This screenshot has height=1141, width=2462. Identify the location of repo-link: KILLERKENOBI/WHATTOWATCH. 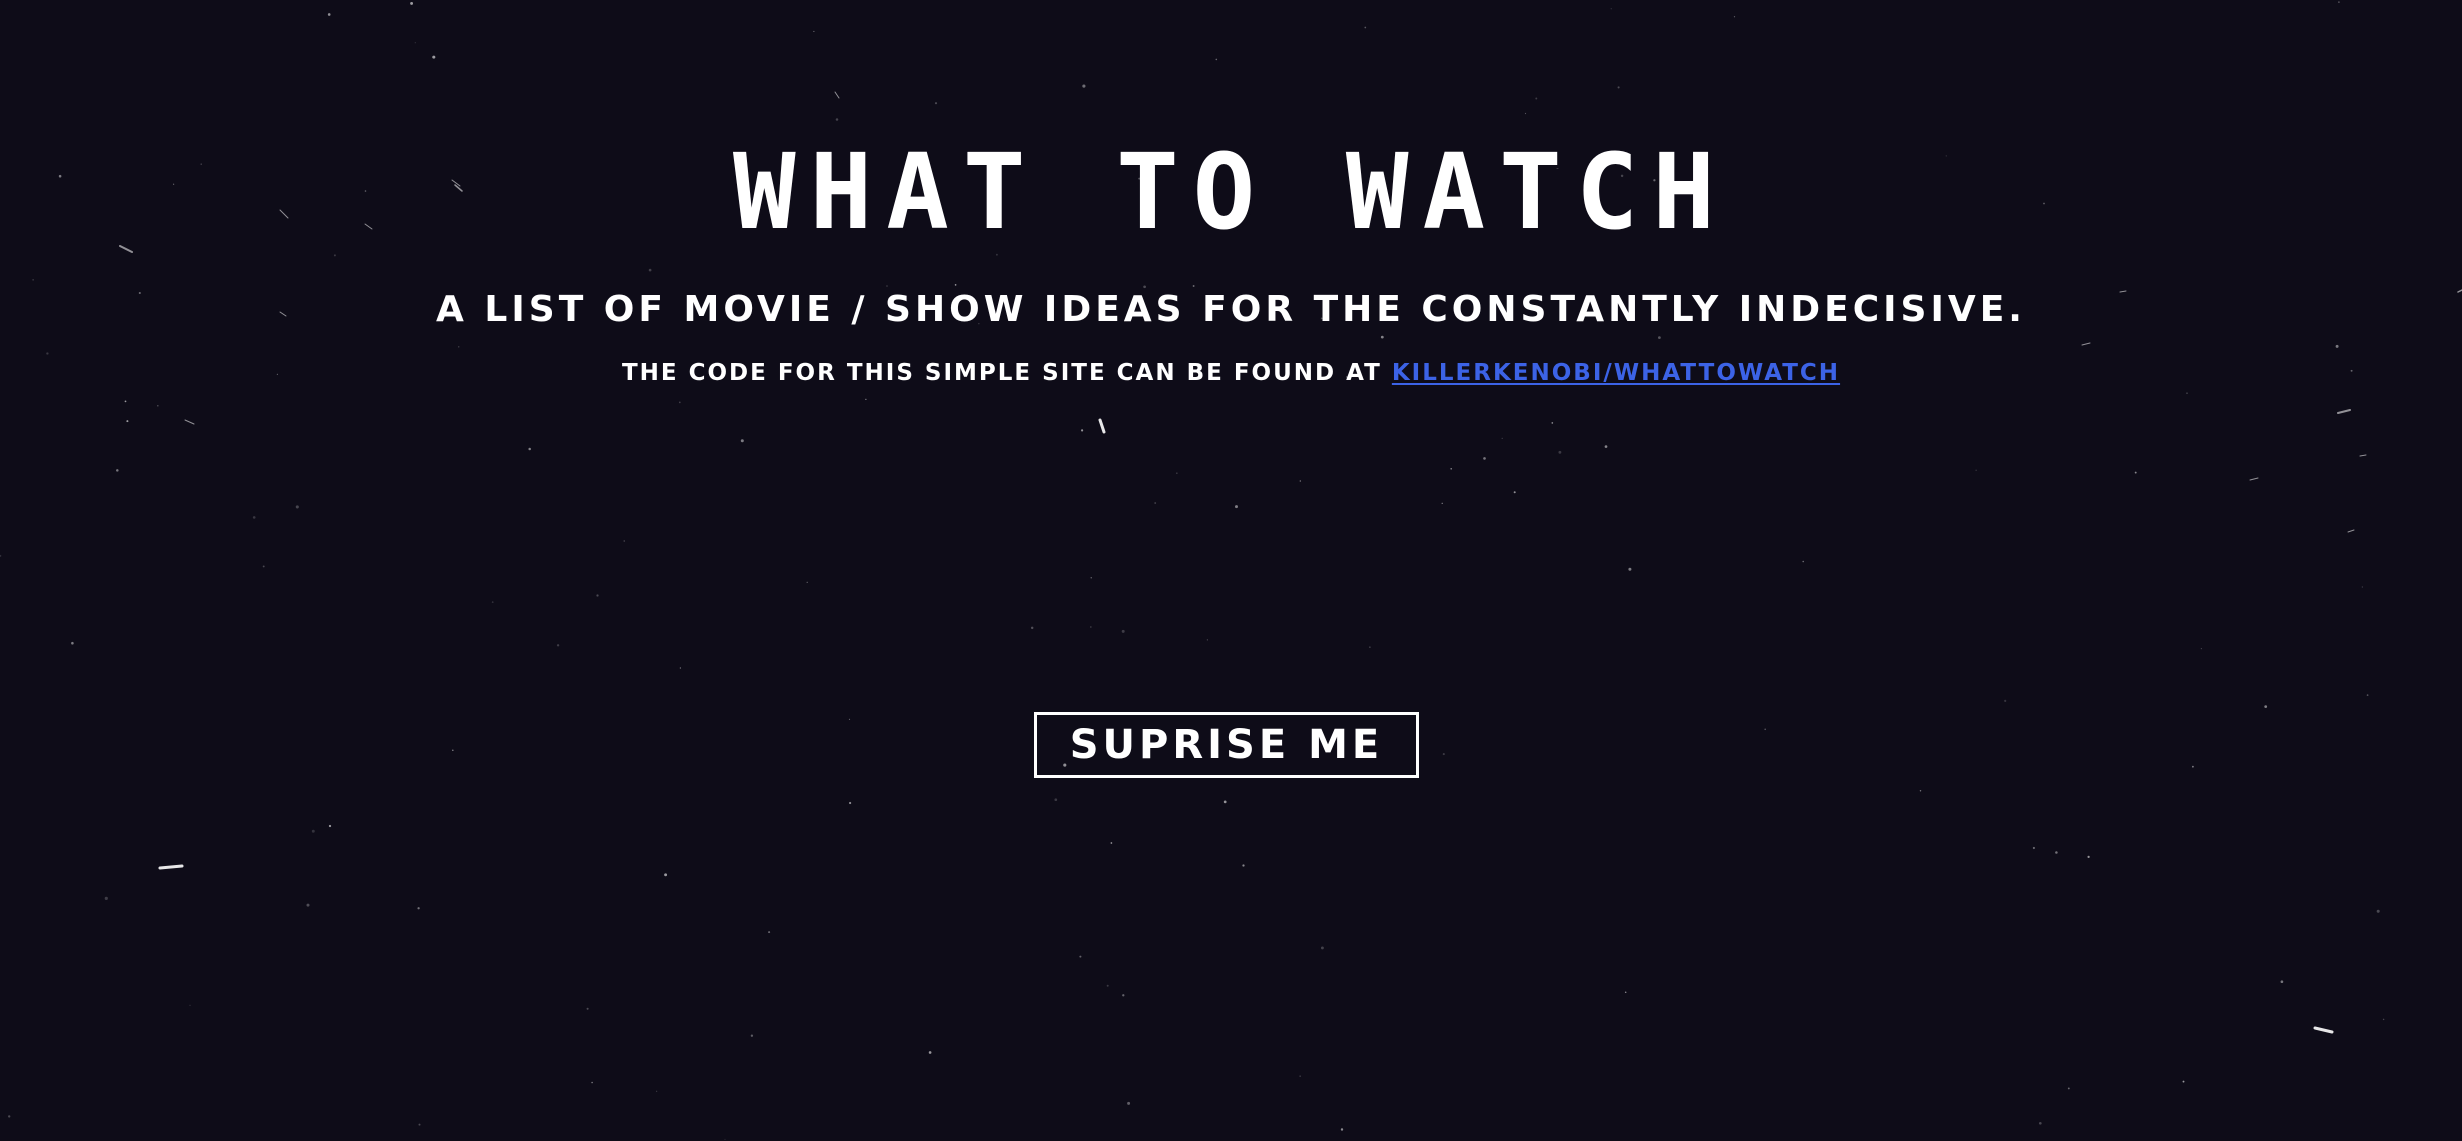
(1616, 373).